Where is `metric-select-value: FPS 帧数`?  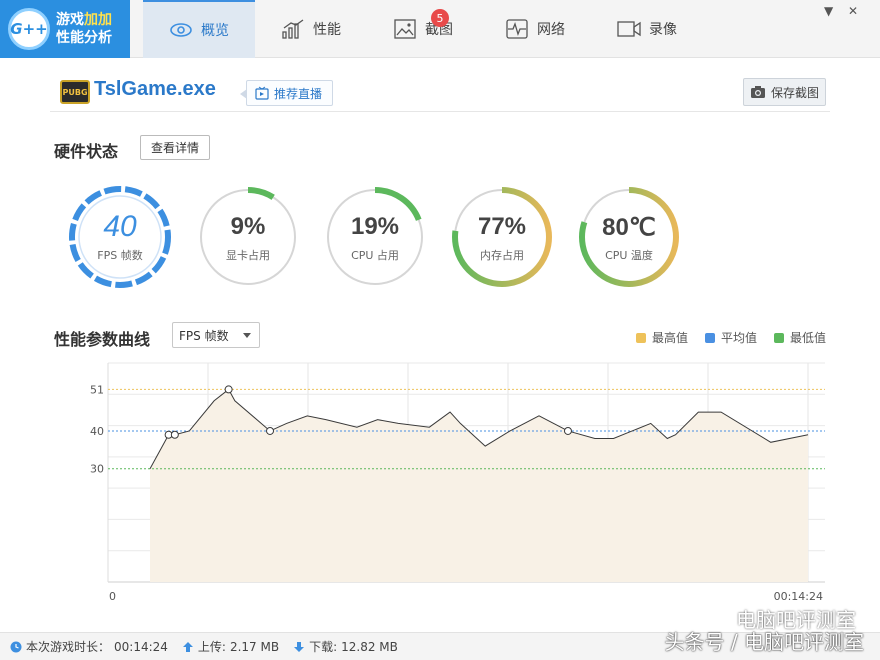
metric-select-value: FPS 帧数 is located at coordinates (204, 335).